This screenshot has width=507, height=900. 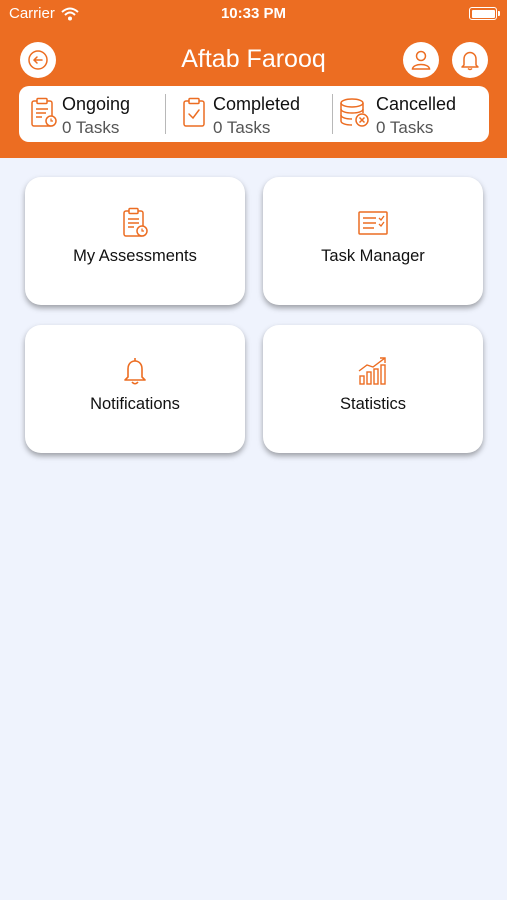 I want to click on summary-label: Cancelled, so click(x=416, y=104).